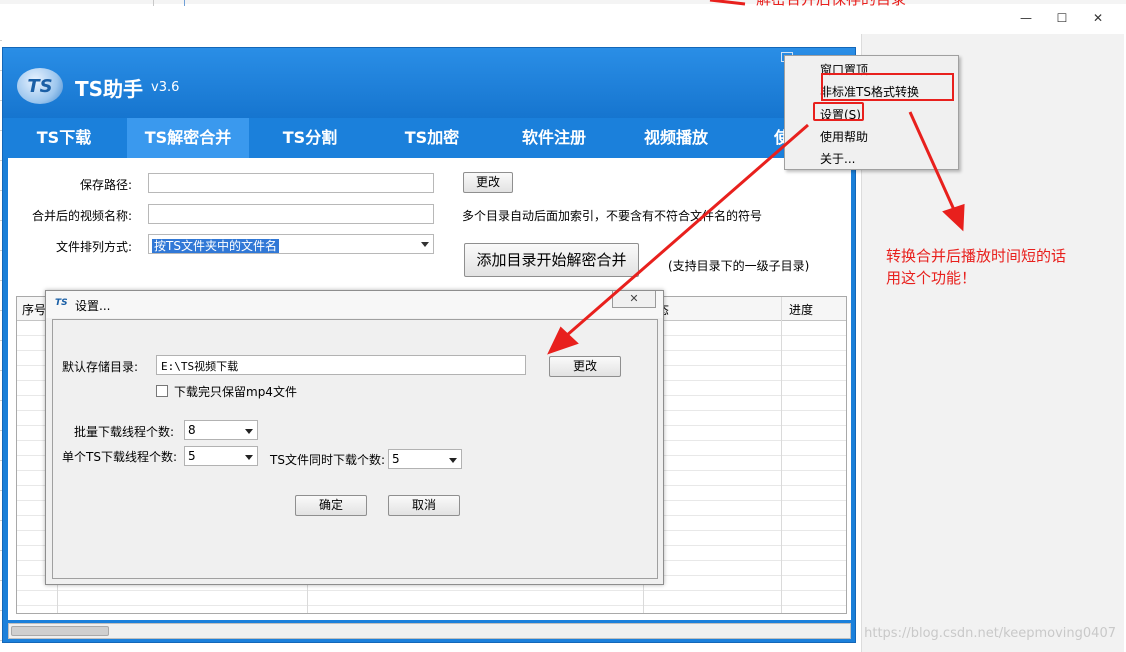 Image resolution: width=1126 pixels, height=652 pixels. Describe the element at coordinates (953, 217) in the screenshot. I see `annotation-arrowhead` at that location.